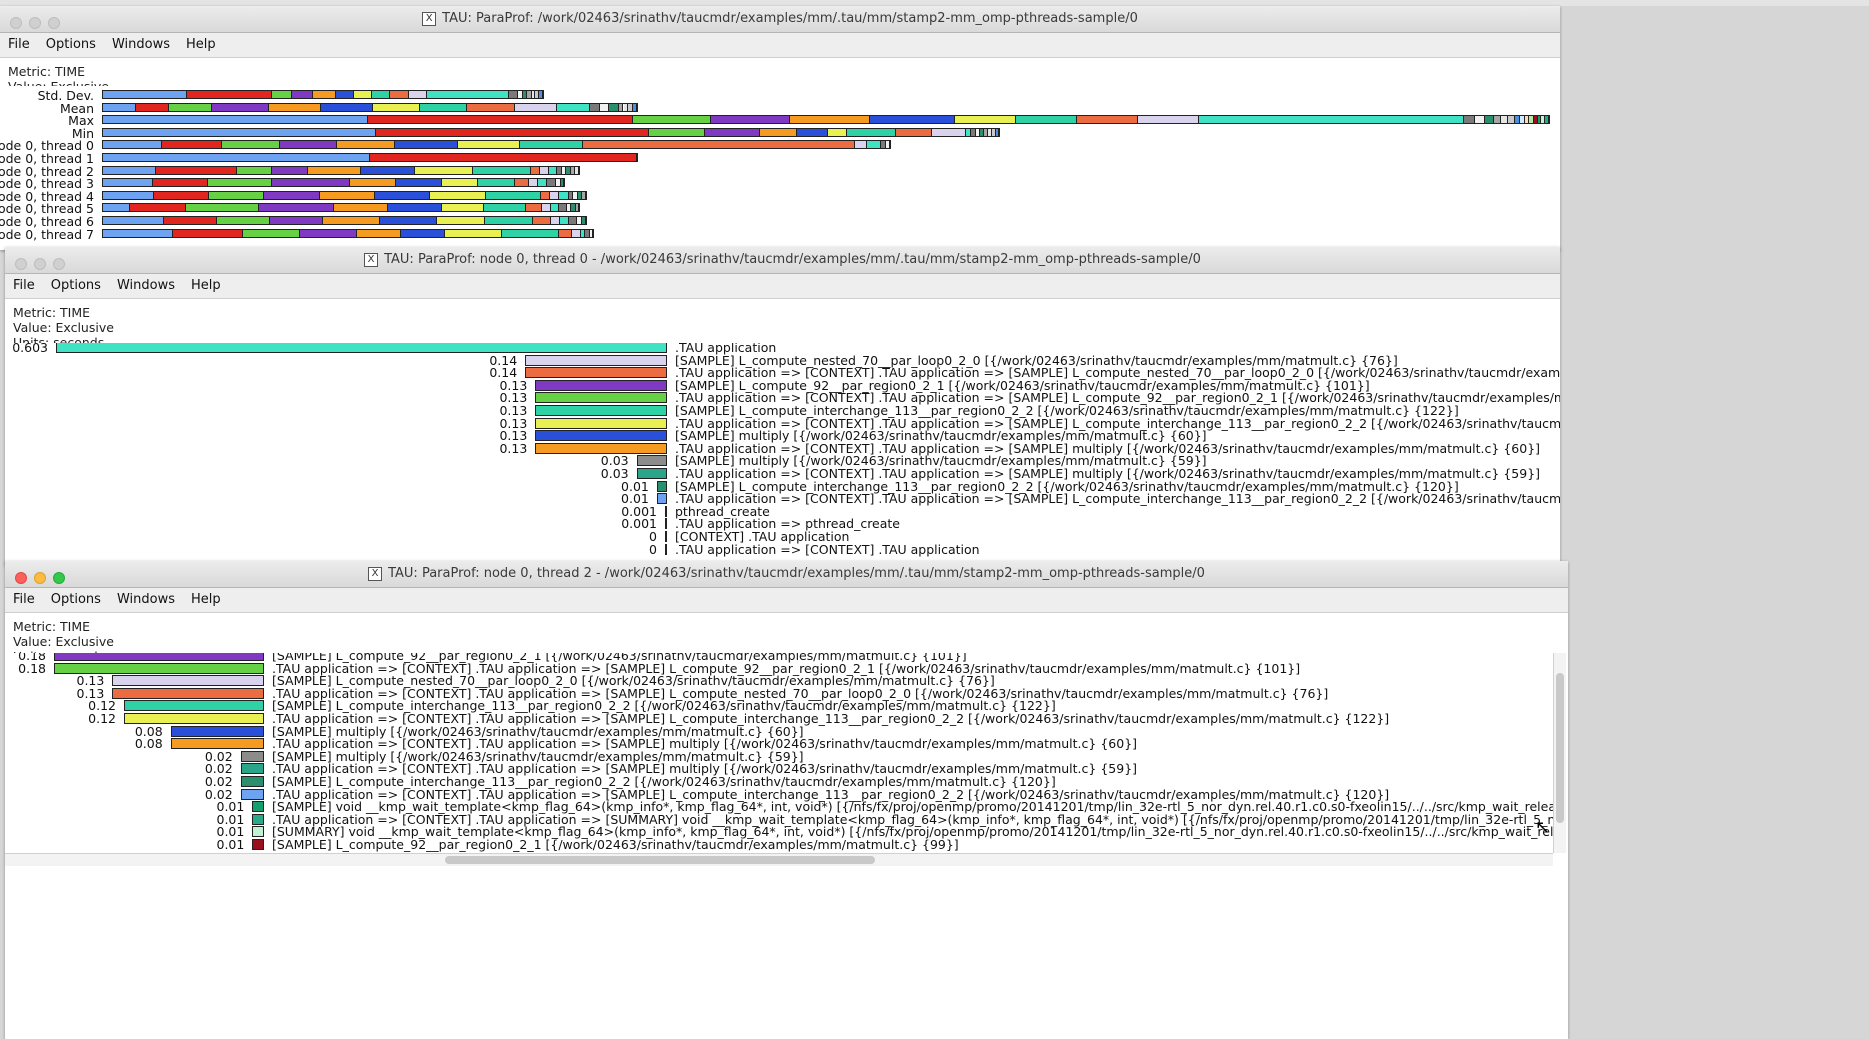  I want to click on menu-file: File, so click(24, 599).